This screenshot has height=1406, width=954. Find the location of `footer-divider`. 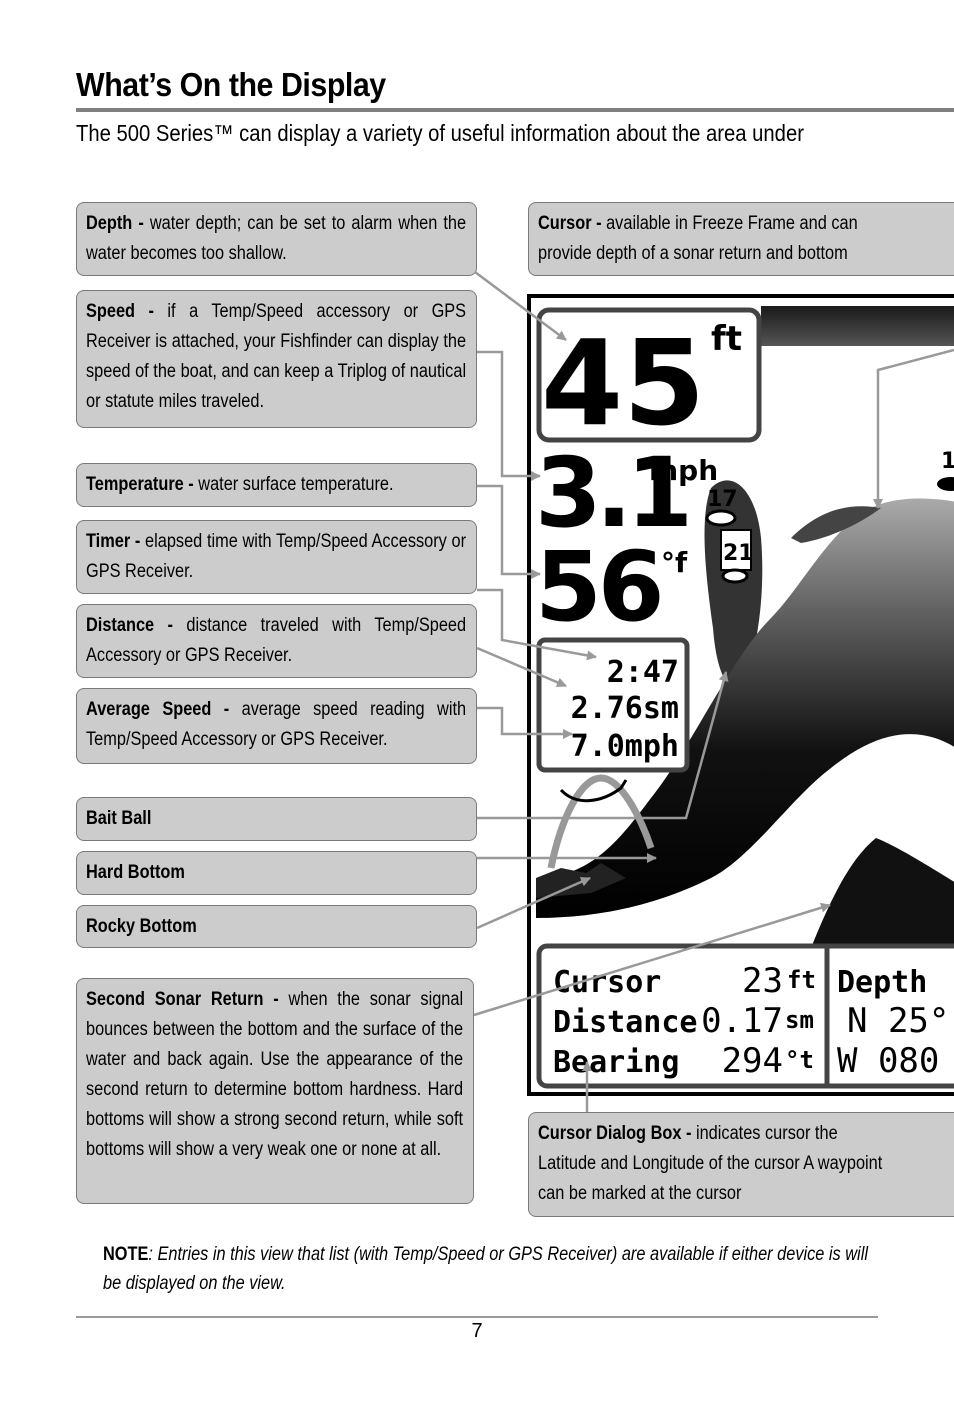

footer-divider is located at coordinates (477, 1317).